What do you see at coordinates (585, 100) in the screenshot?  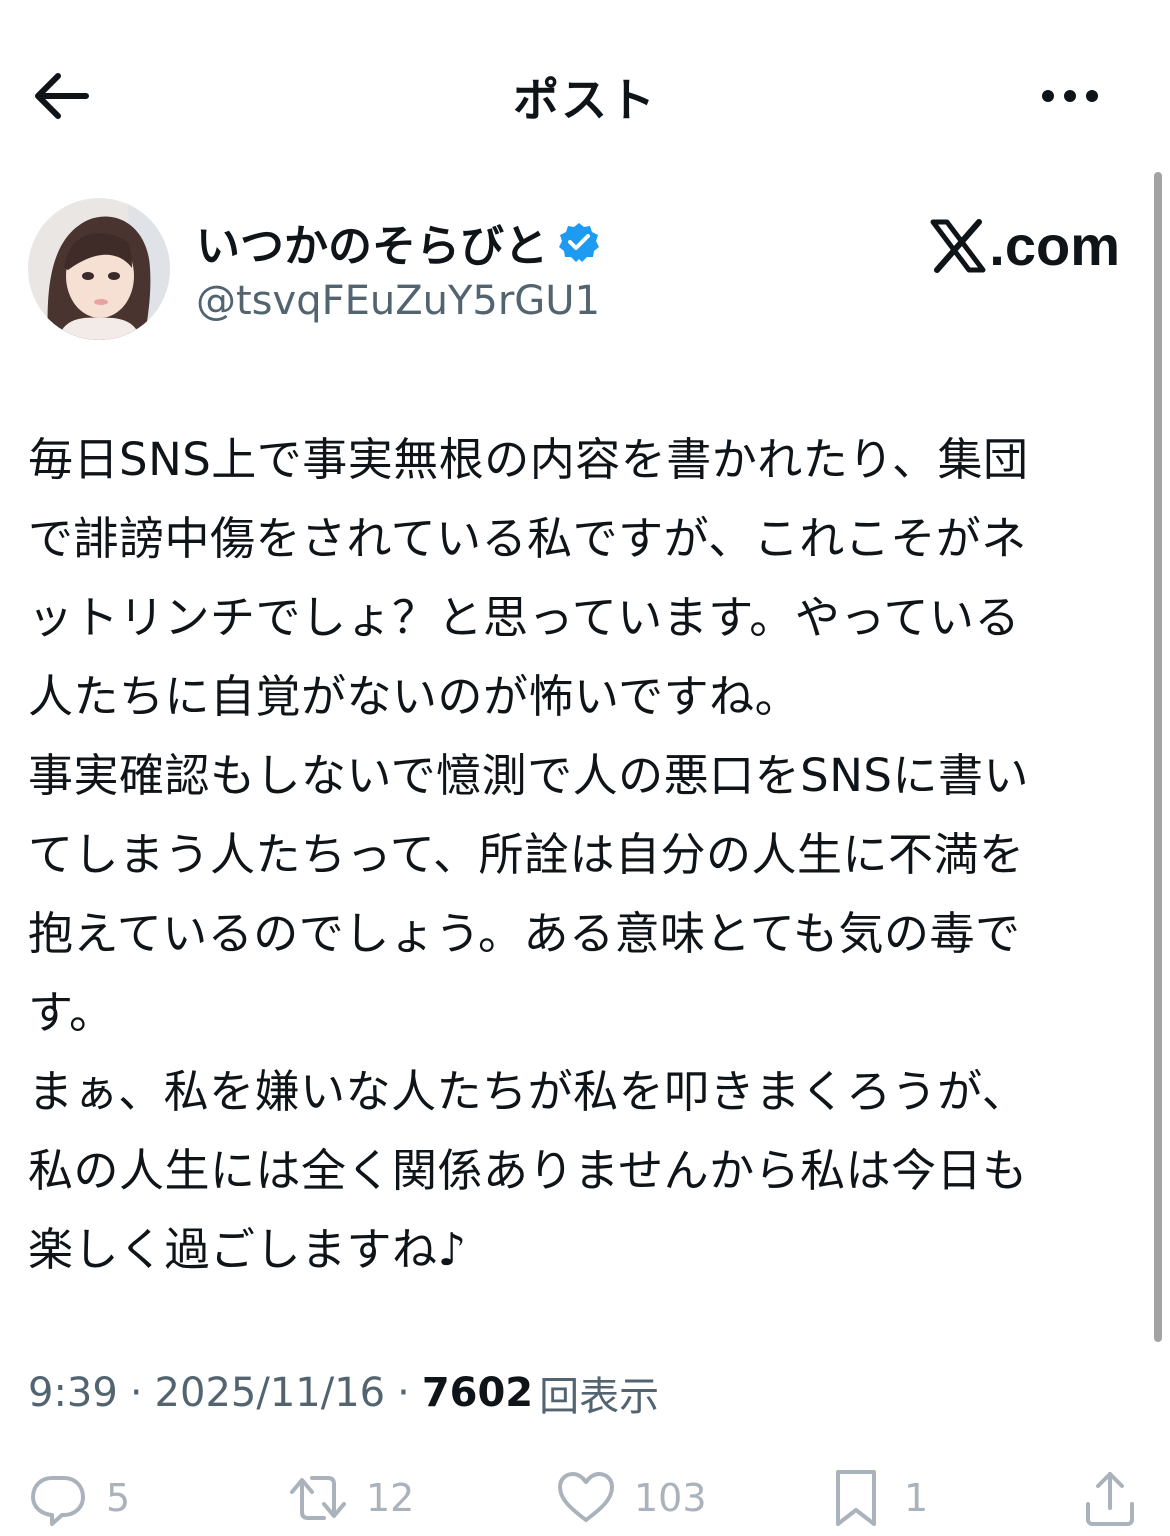 I see `page-title: ポスト` at bounding box center [585, 100].